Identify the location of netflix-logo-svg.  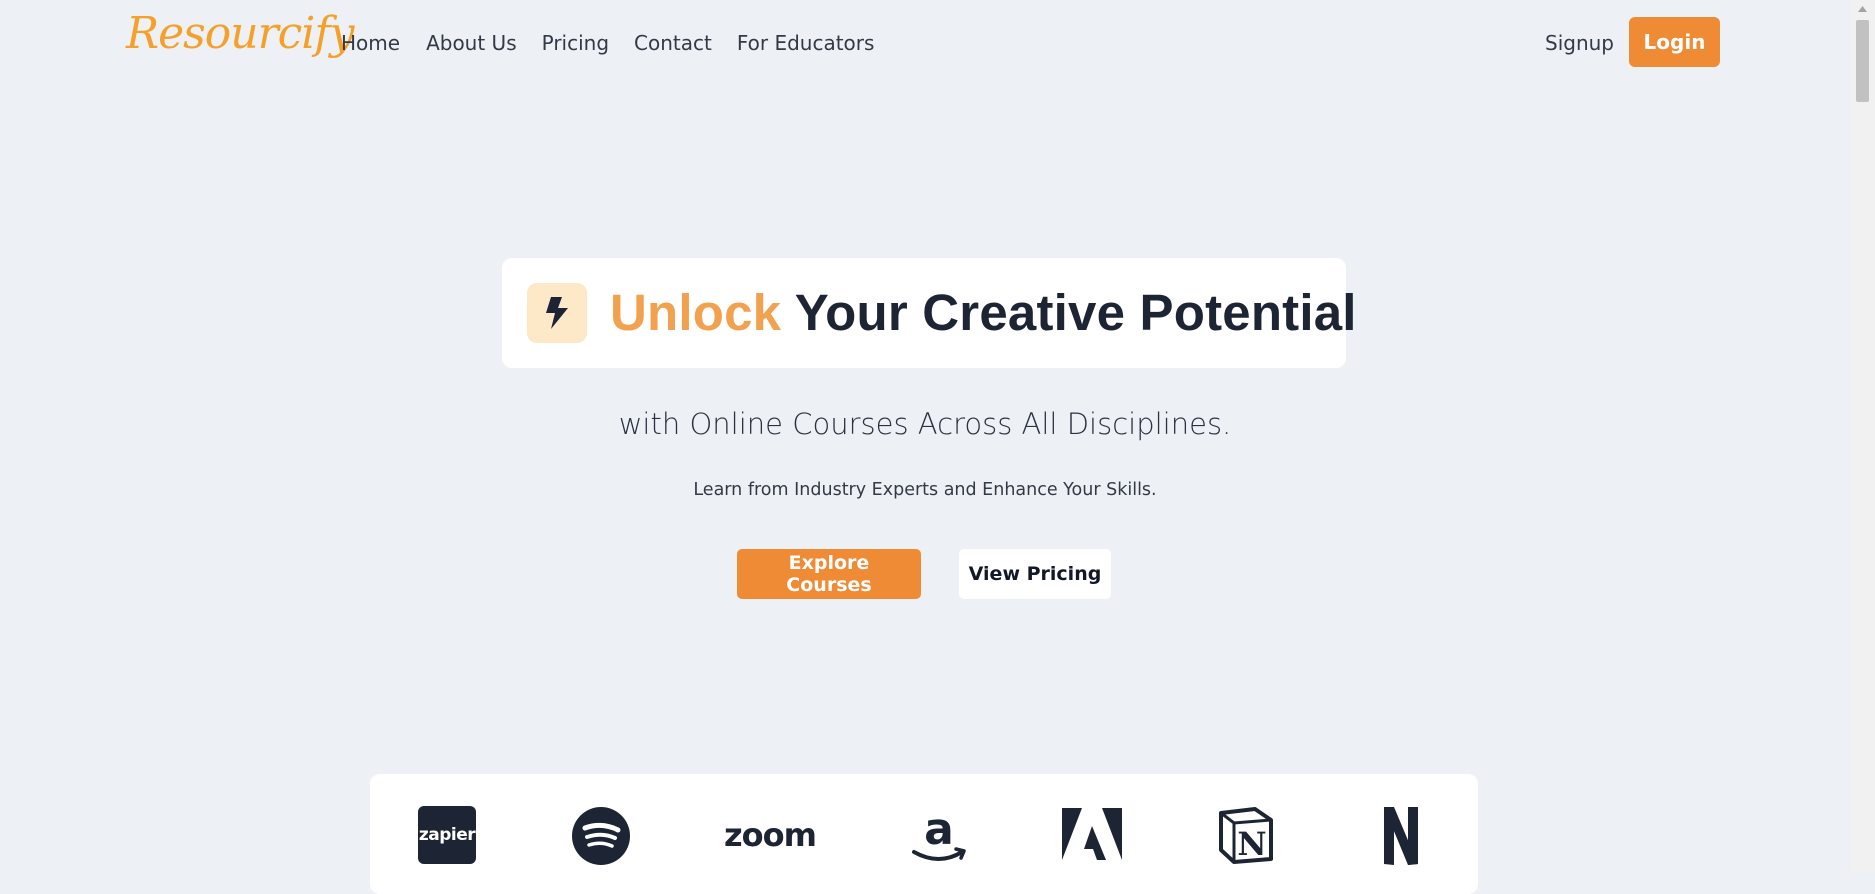
(1401, 836).